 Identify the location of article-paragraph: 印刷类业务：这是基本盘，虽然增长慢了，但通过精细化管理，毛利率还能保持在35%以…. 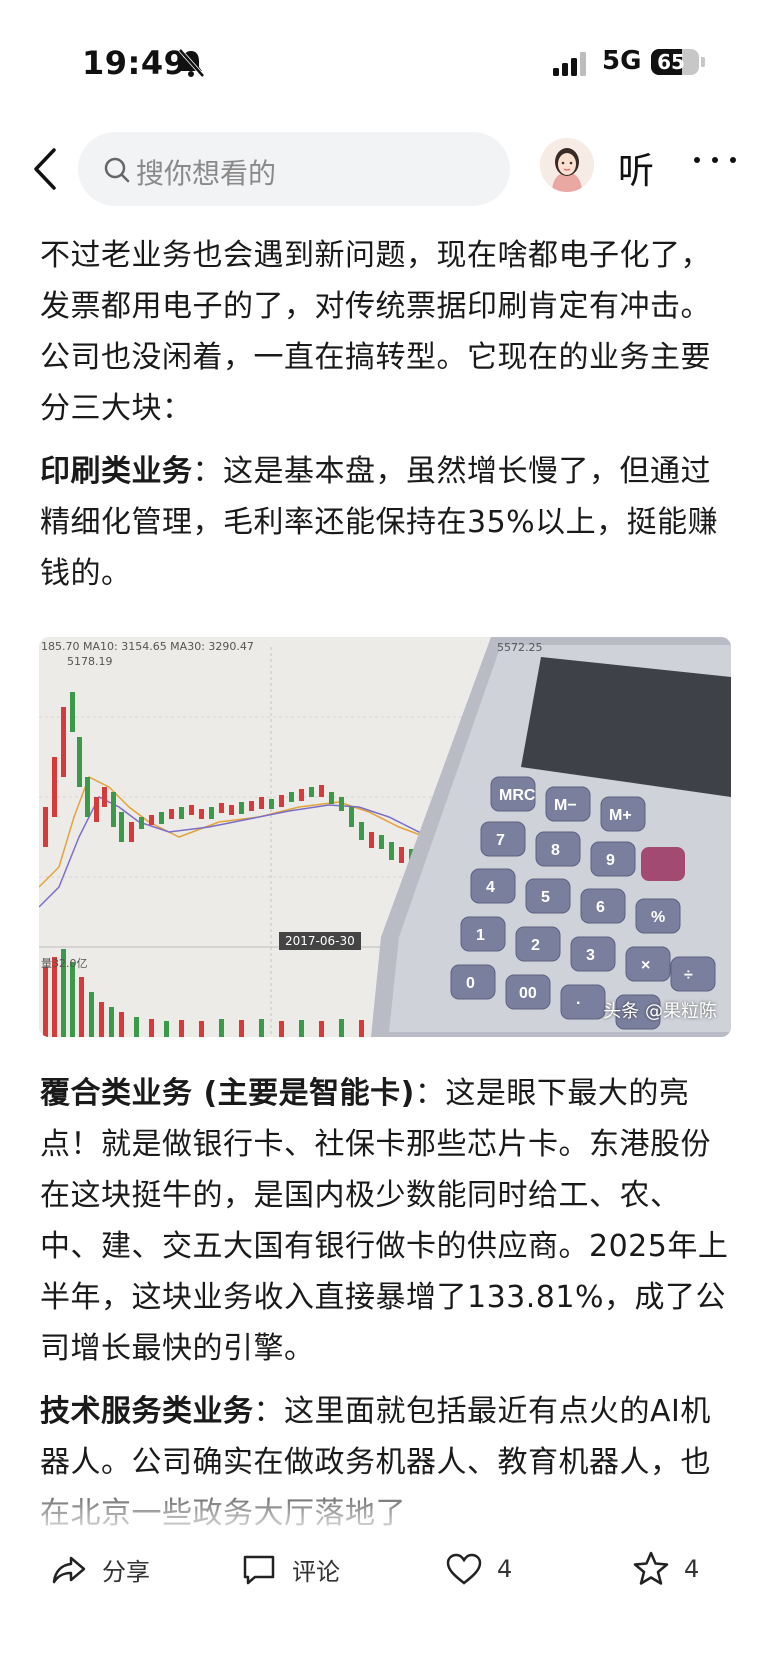
(385, 522).